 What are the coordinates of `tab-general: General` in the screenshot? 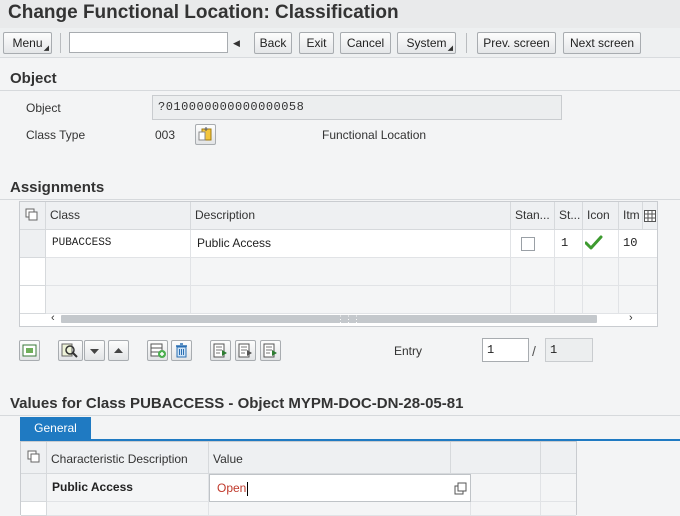 It's located at (55, 428).